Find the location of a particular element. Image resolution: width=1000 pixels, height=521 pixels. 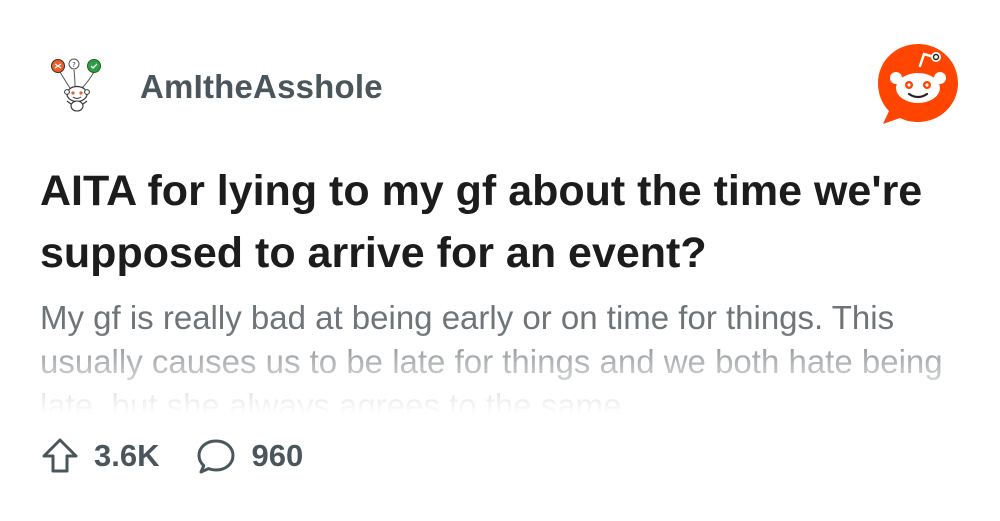

subreddit-avatar-icon: ? is located at coordinates (76, 84).